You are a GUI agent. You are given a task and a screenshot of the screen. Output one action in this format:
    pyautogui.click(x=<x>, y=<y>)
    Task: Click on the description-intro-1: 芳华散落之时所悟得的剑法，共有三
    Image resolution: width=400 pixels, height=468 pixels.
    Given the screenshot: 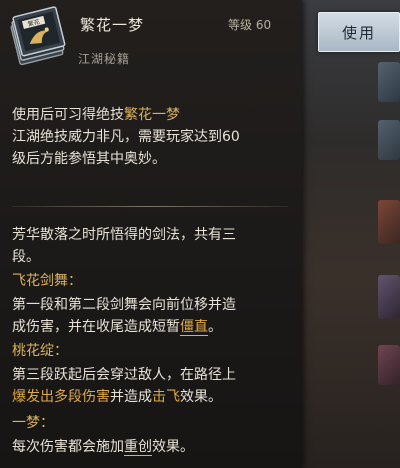 What is the action you would take?
    pyautogui.click(x=124, y=235)
    